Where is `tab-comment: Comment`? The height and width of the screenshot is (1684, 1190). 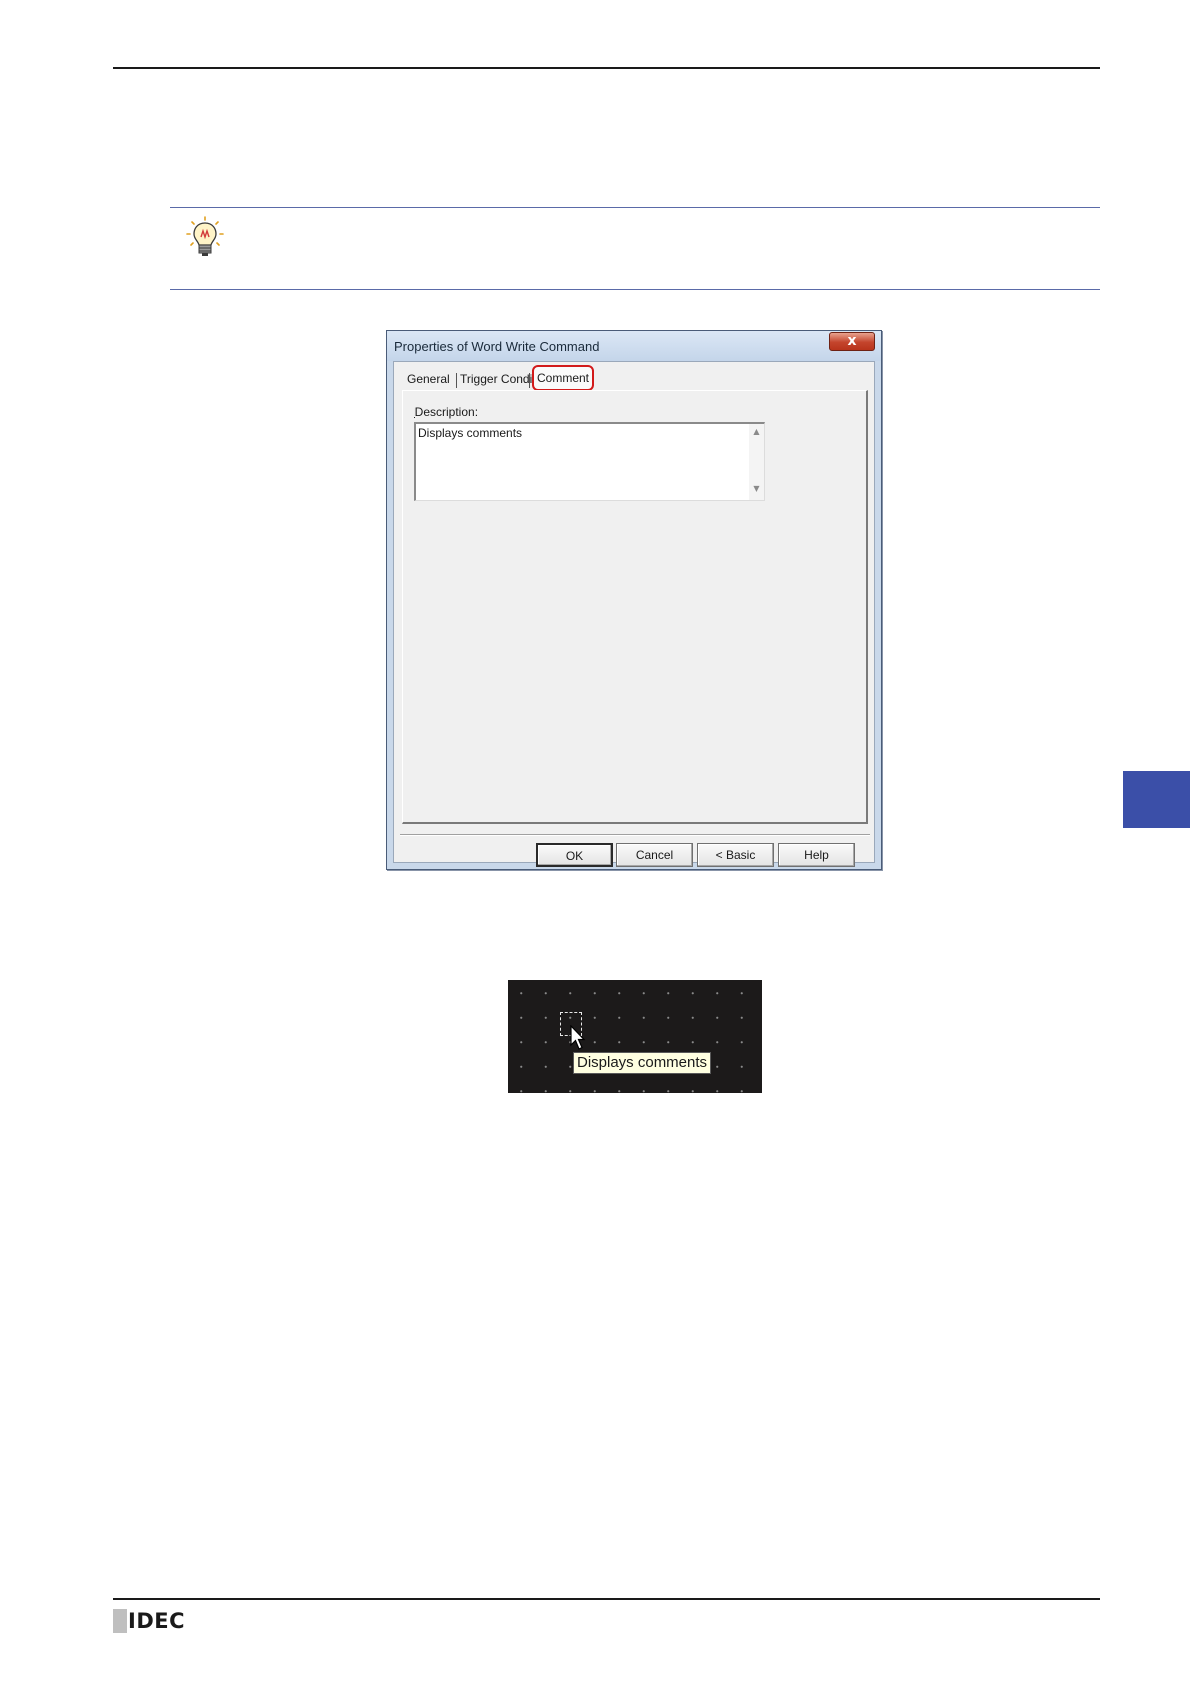
tab-comment: Comment is located at coordinates (563, 378).